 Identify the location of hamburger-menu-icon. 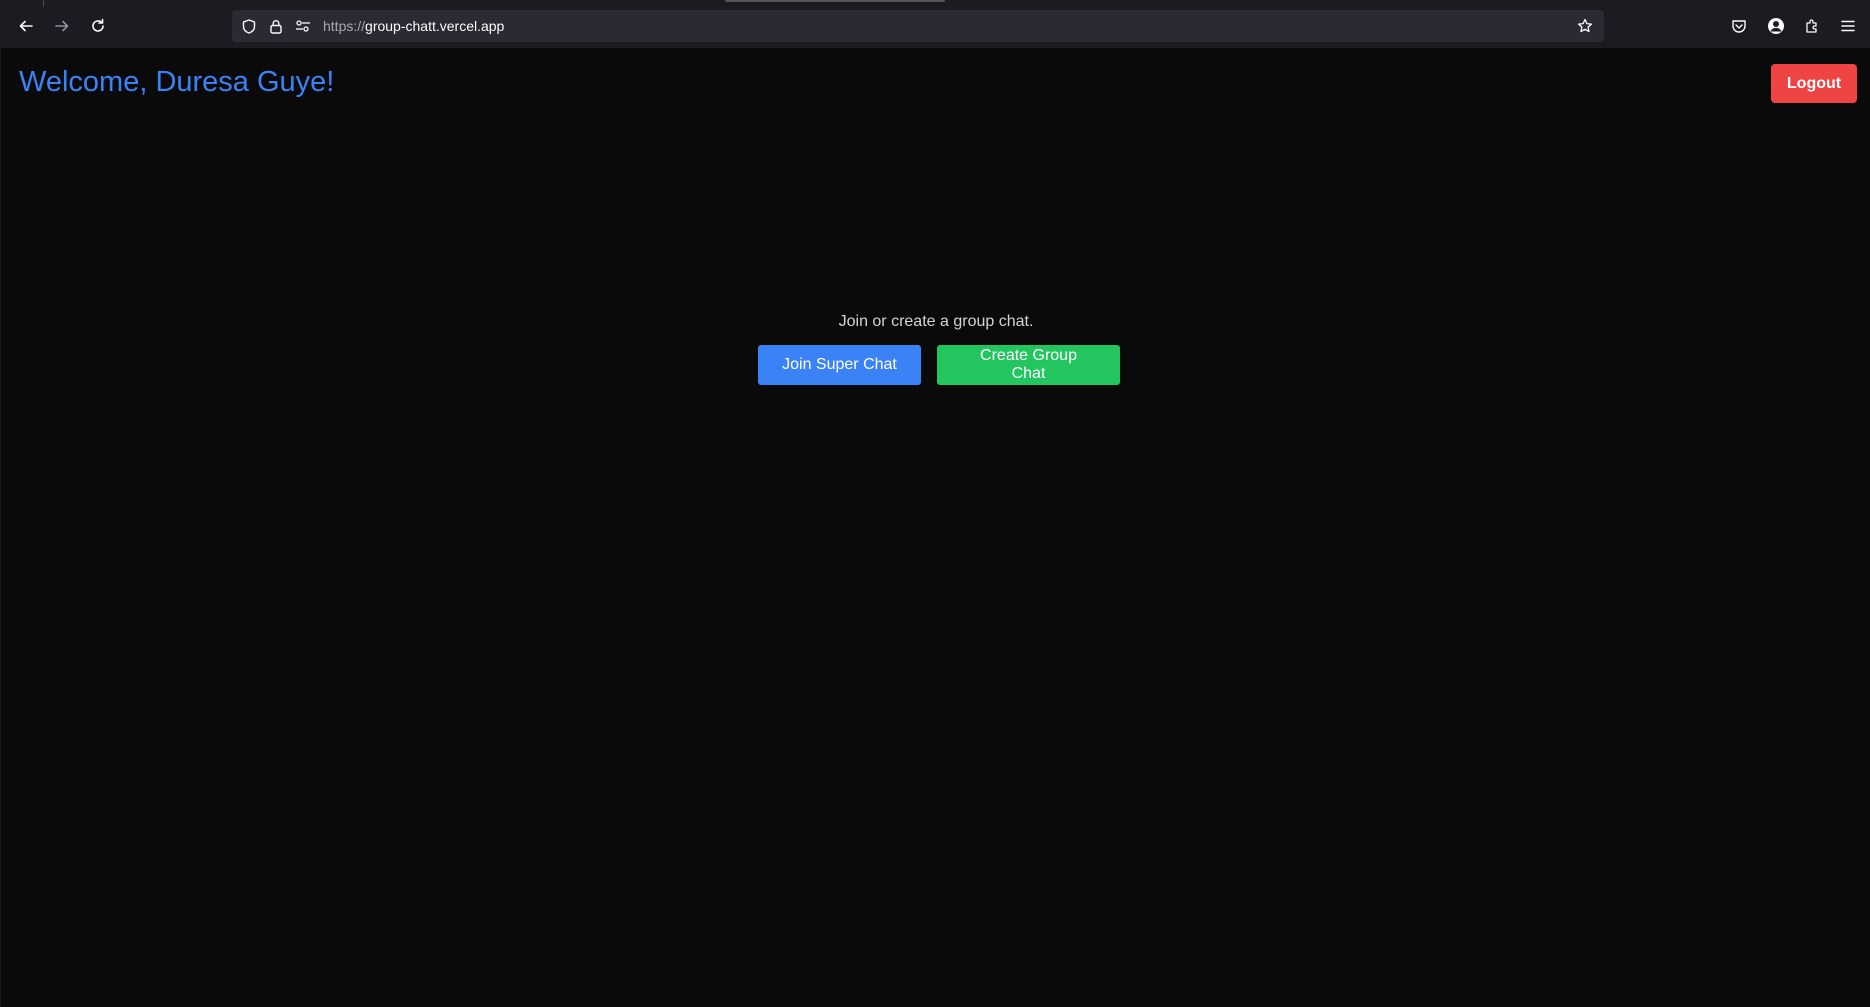
(1848, 26).